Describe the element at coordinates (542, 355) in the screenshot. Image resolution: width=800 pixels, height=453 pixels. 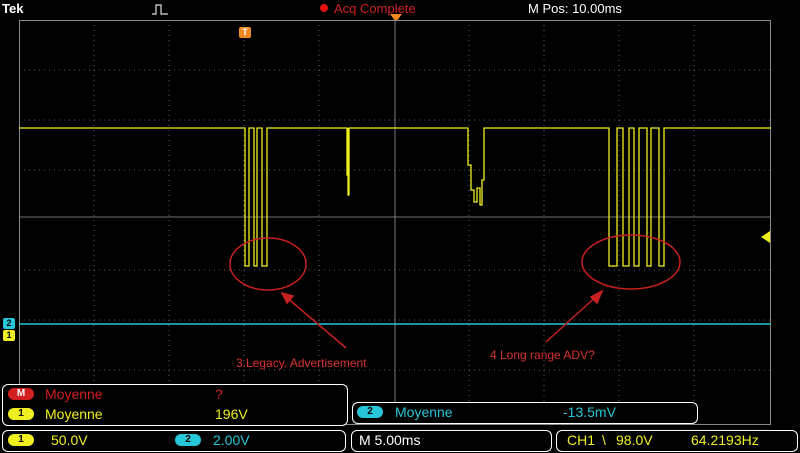
I see `long-range-annotation-label: 4 Long range ADV?` at that location.